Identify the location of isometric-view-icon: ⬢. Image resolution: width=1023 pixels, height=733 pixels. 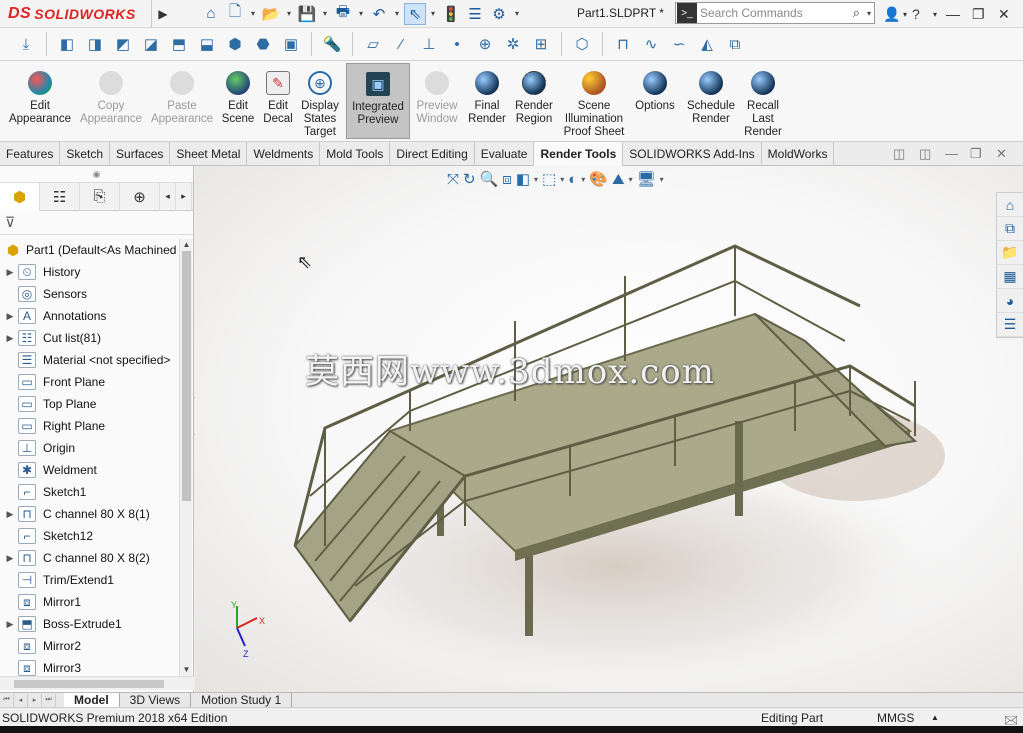
(235, 44).